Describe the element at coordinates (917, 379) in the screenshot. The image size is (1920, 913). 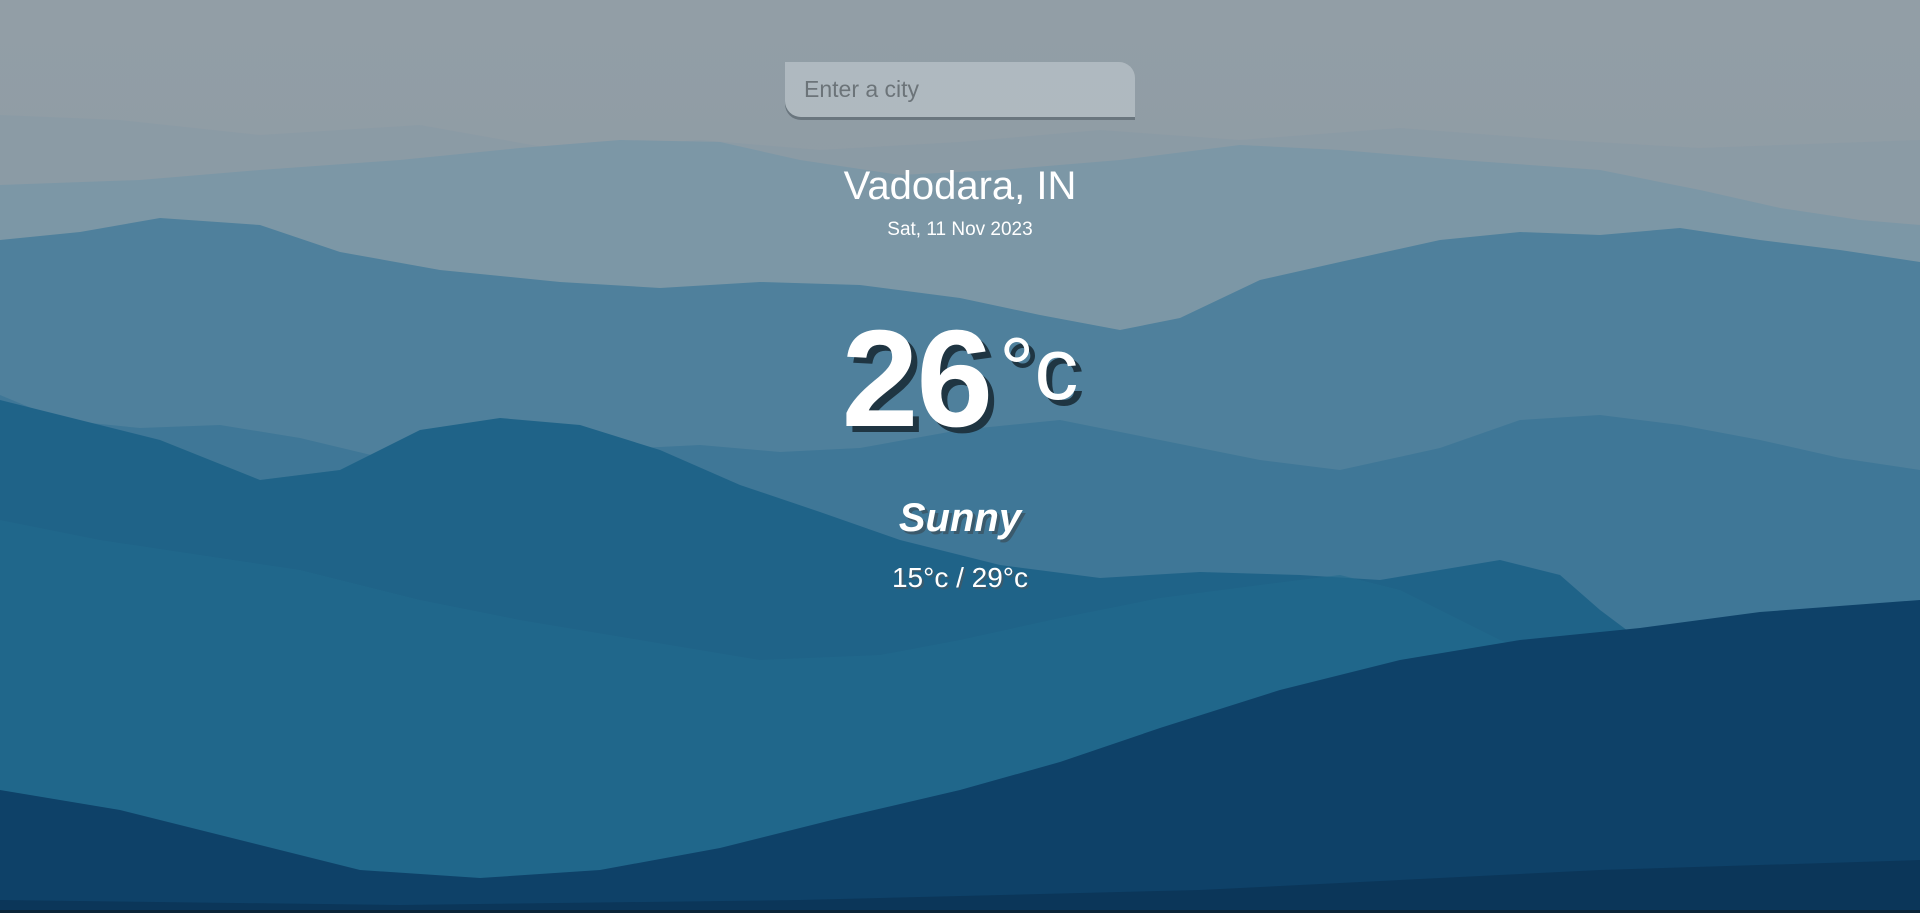
I see `temperature-value: 26` at that location.